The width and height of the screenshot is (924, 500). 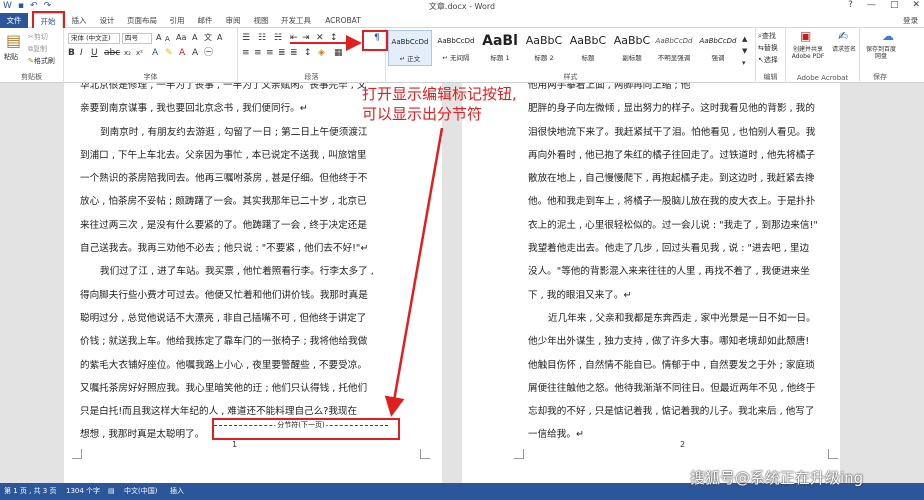 I want to click on styles-more-icon: ▾, so click(x=744, y=63).